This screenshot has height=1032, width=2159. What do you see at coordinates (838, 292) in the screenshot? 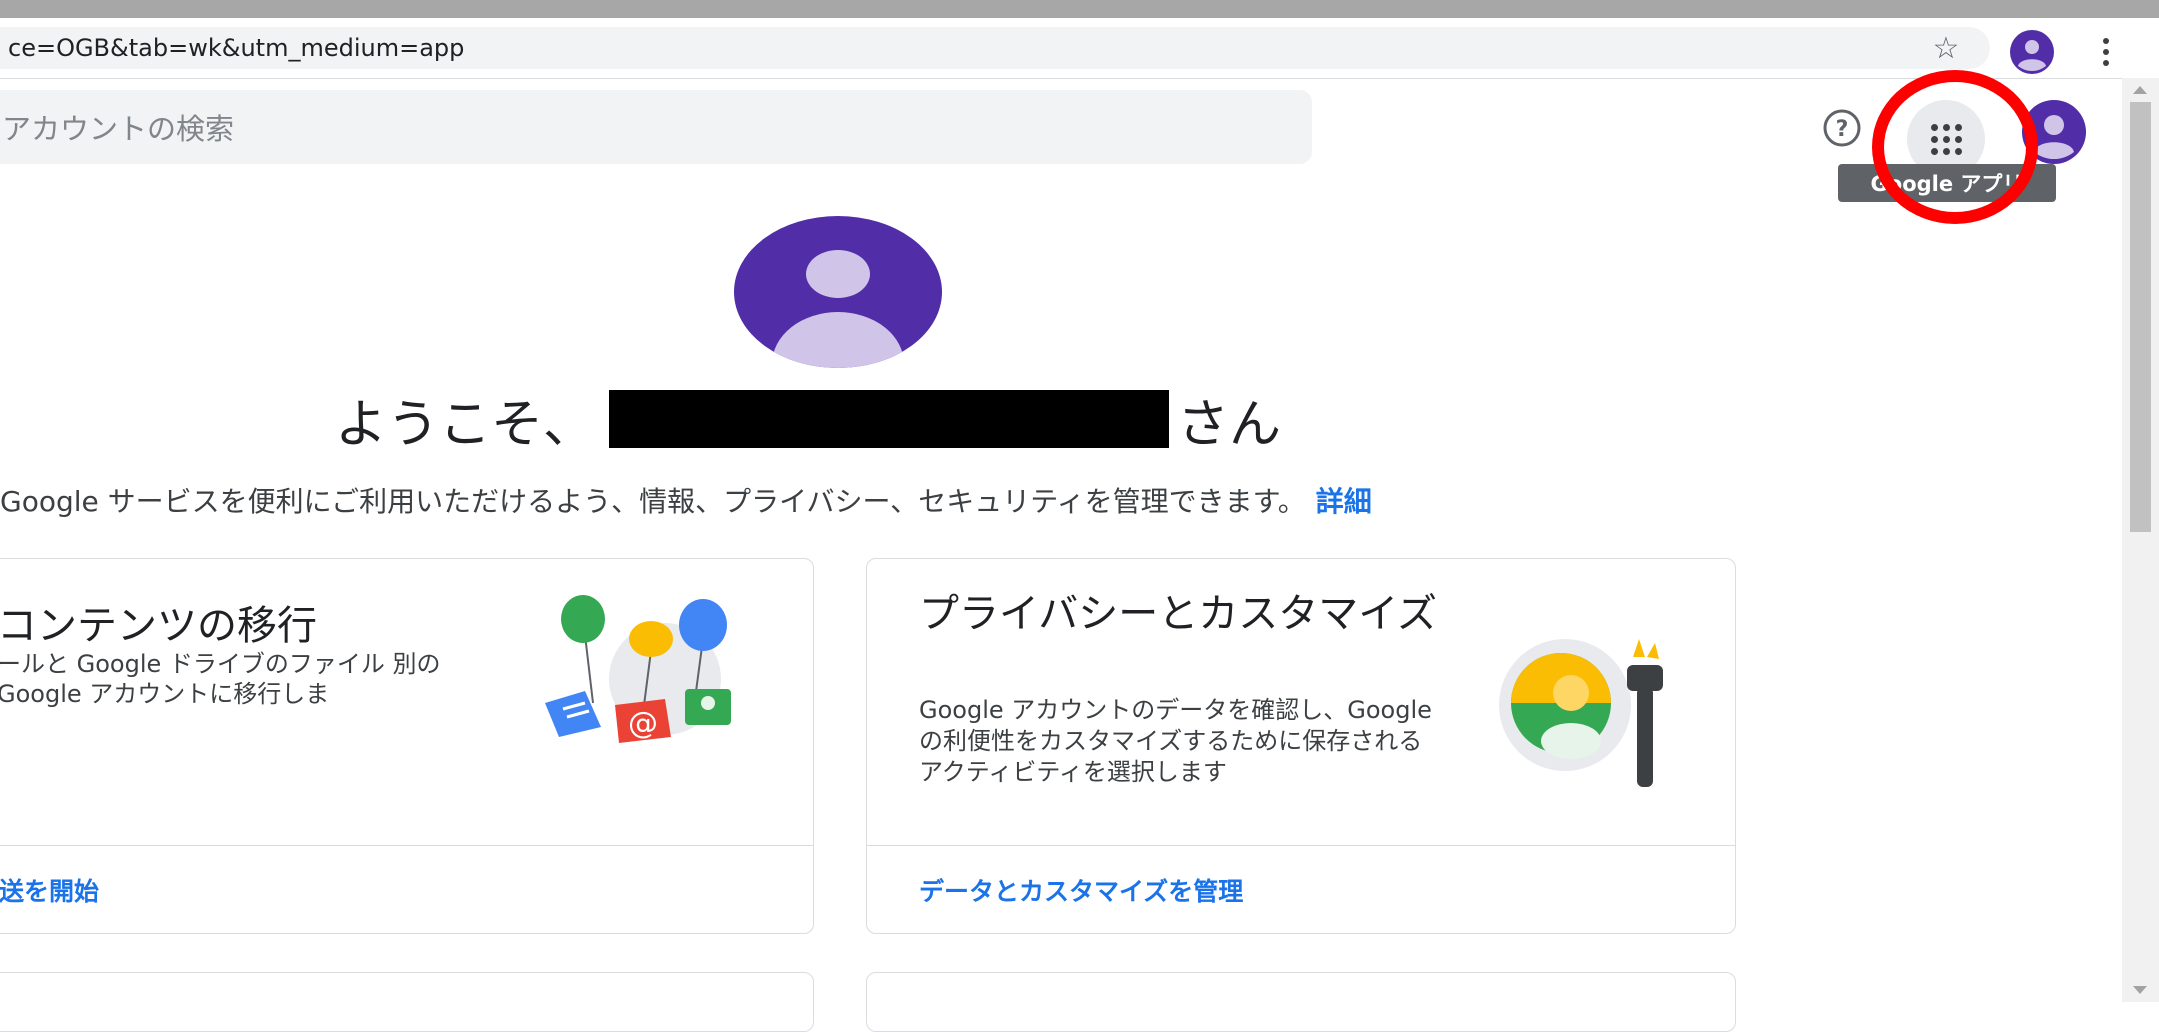
I see `profile-picture` at bounding box center [838, 292].